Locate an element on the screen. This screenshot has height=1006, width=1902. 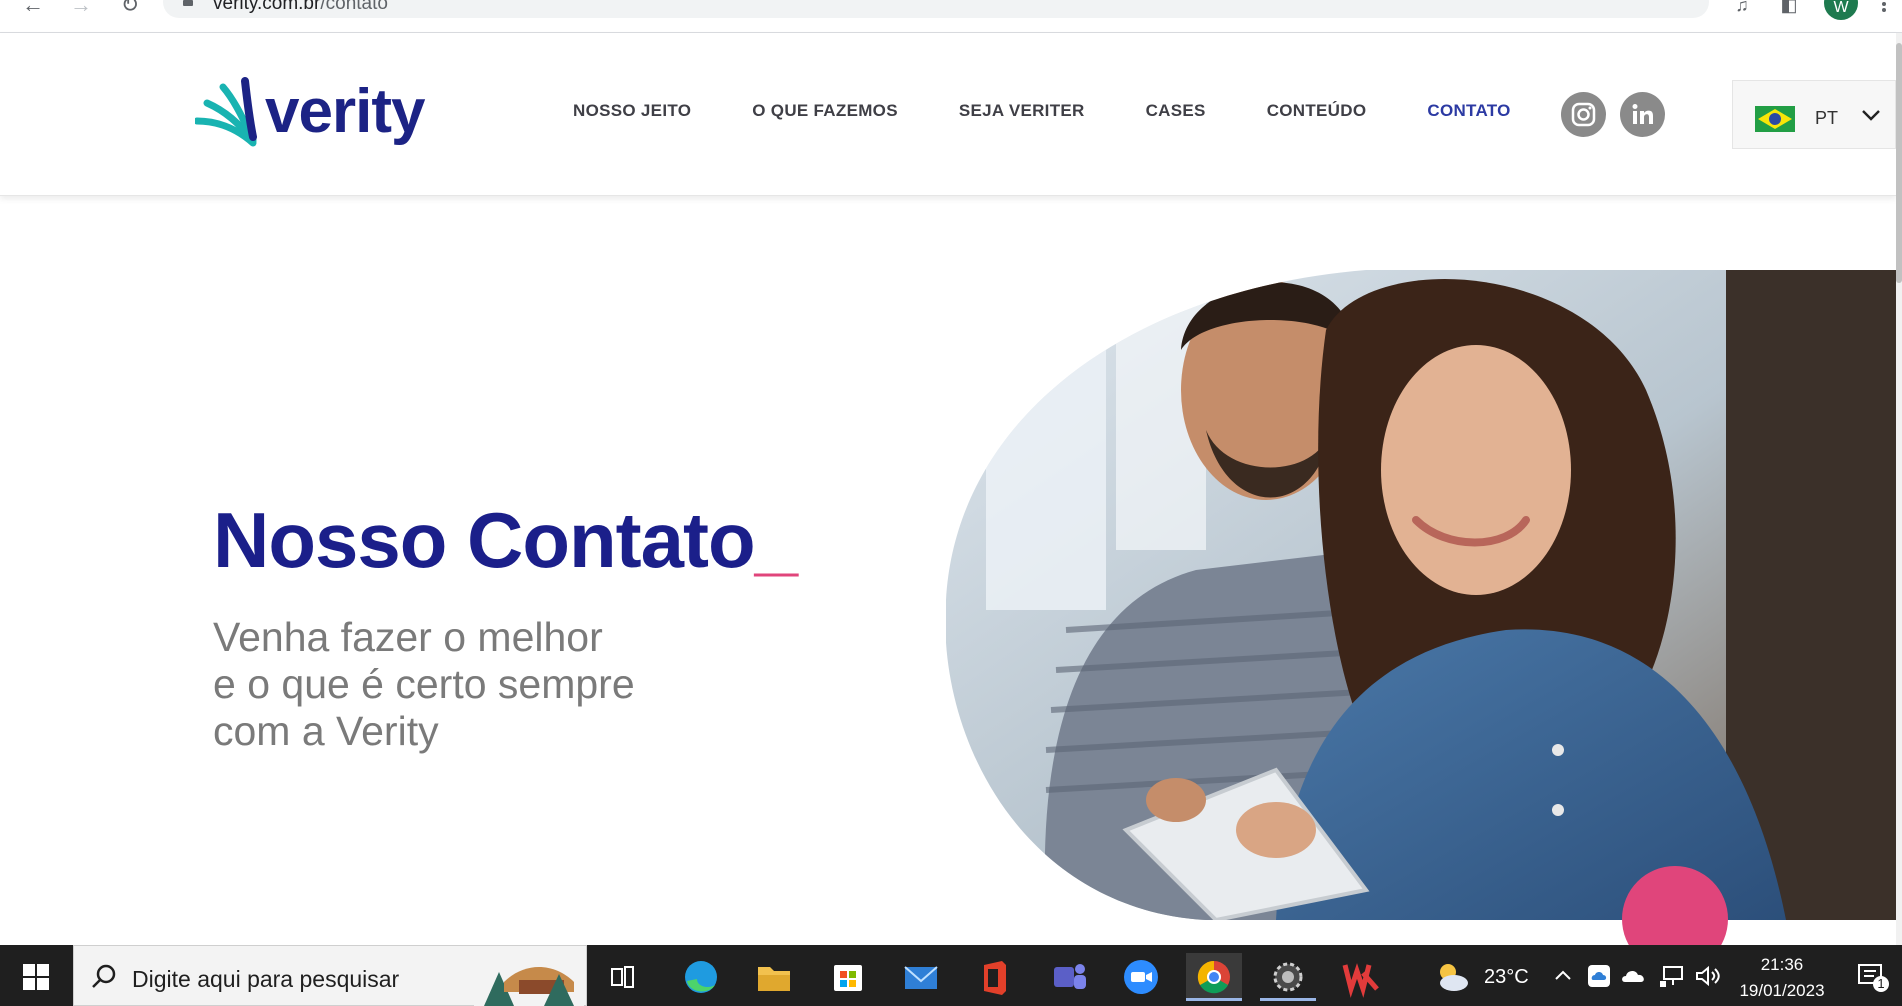
star-icon: ☆ is located at coordinates (1685, 1).